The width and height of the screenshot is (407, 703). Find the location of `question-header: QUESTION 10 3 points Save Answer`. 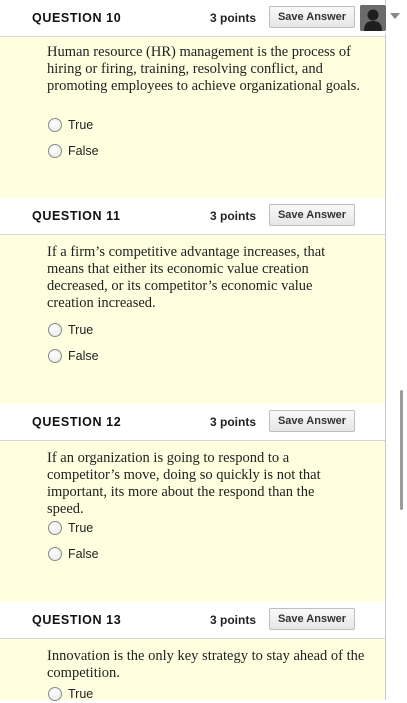

question-header: QUESTION 10 3 points Save Answer is located at coordinates (192, 18).